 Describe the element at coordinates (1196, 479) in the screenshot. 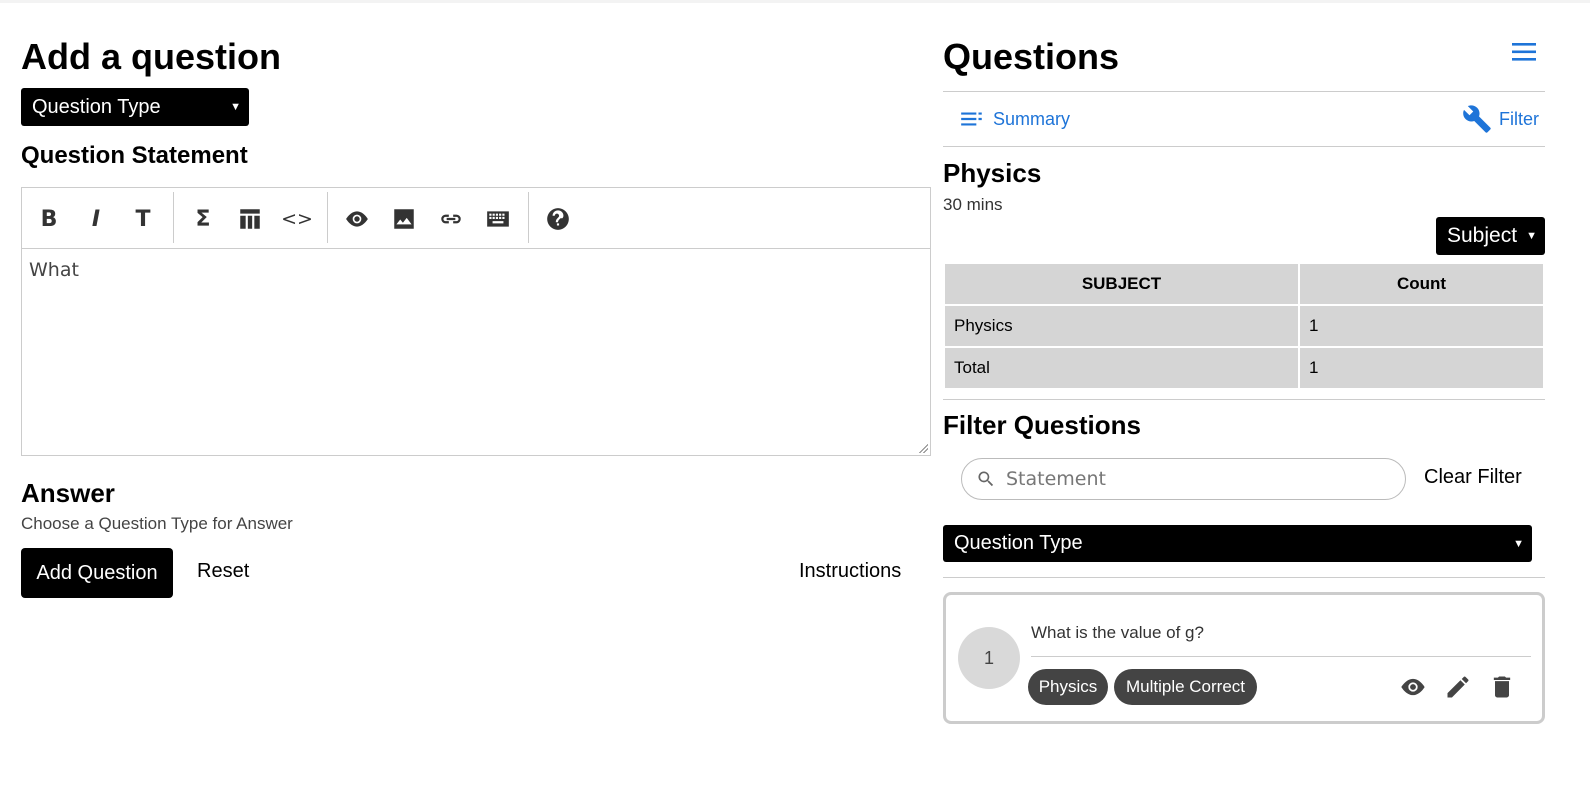

I see `search-input` at that location.